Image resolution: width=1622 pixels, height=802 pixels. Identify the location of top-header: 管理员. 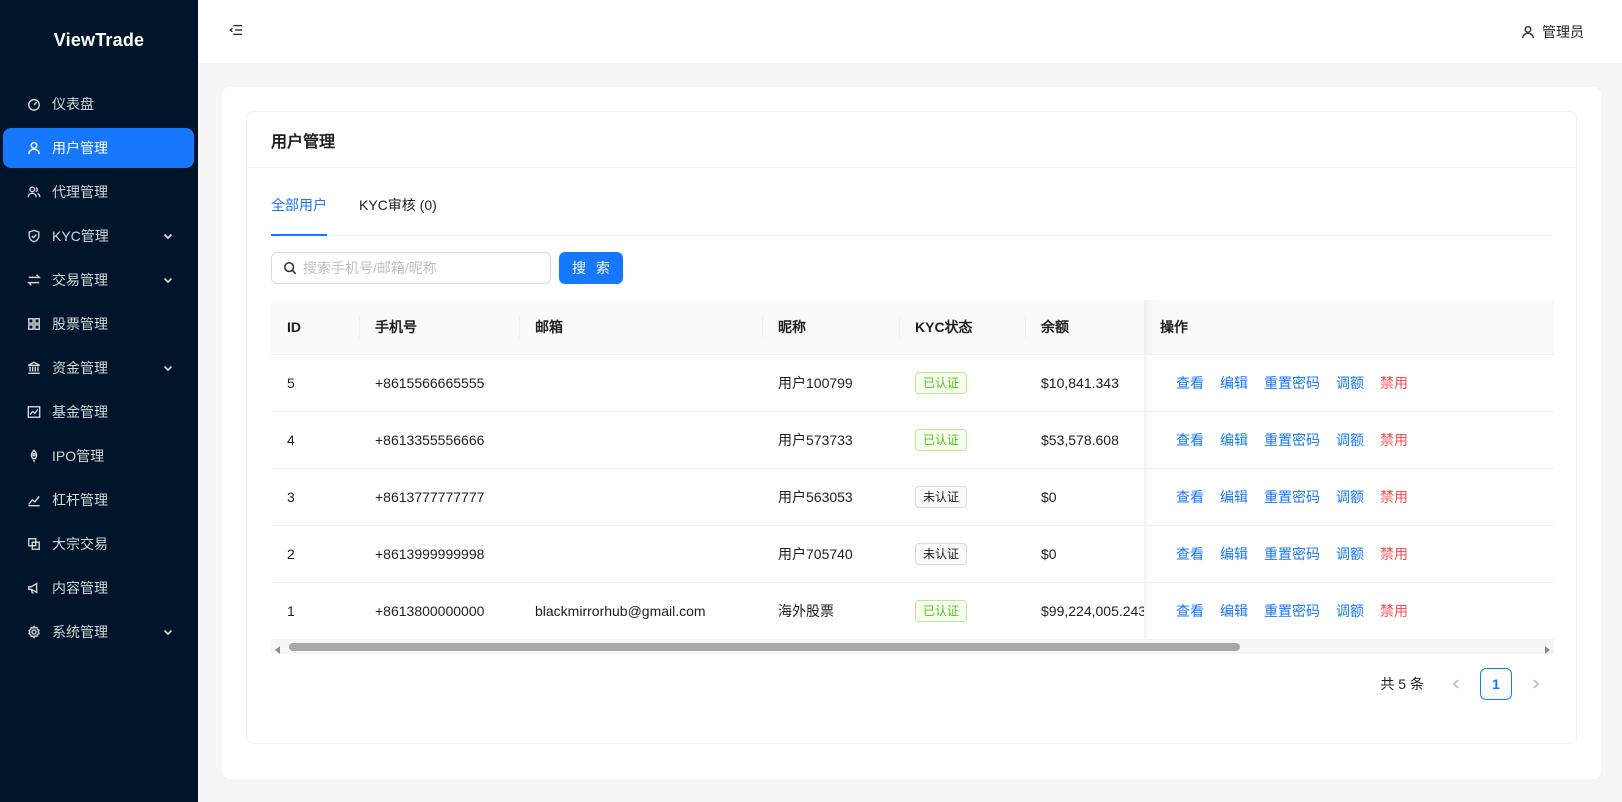
(910, 31).